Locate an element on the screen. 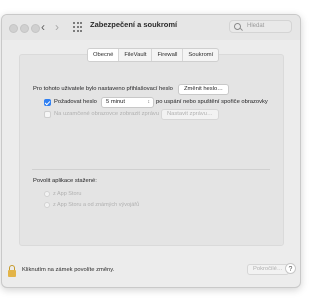 The image size is (320, 300). grid-icon is located at coordinates (78, 27).